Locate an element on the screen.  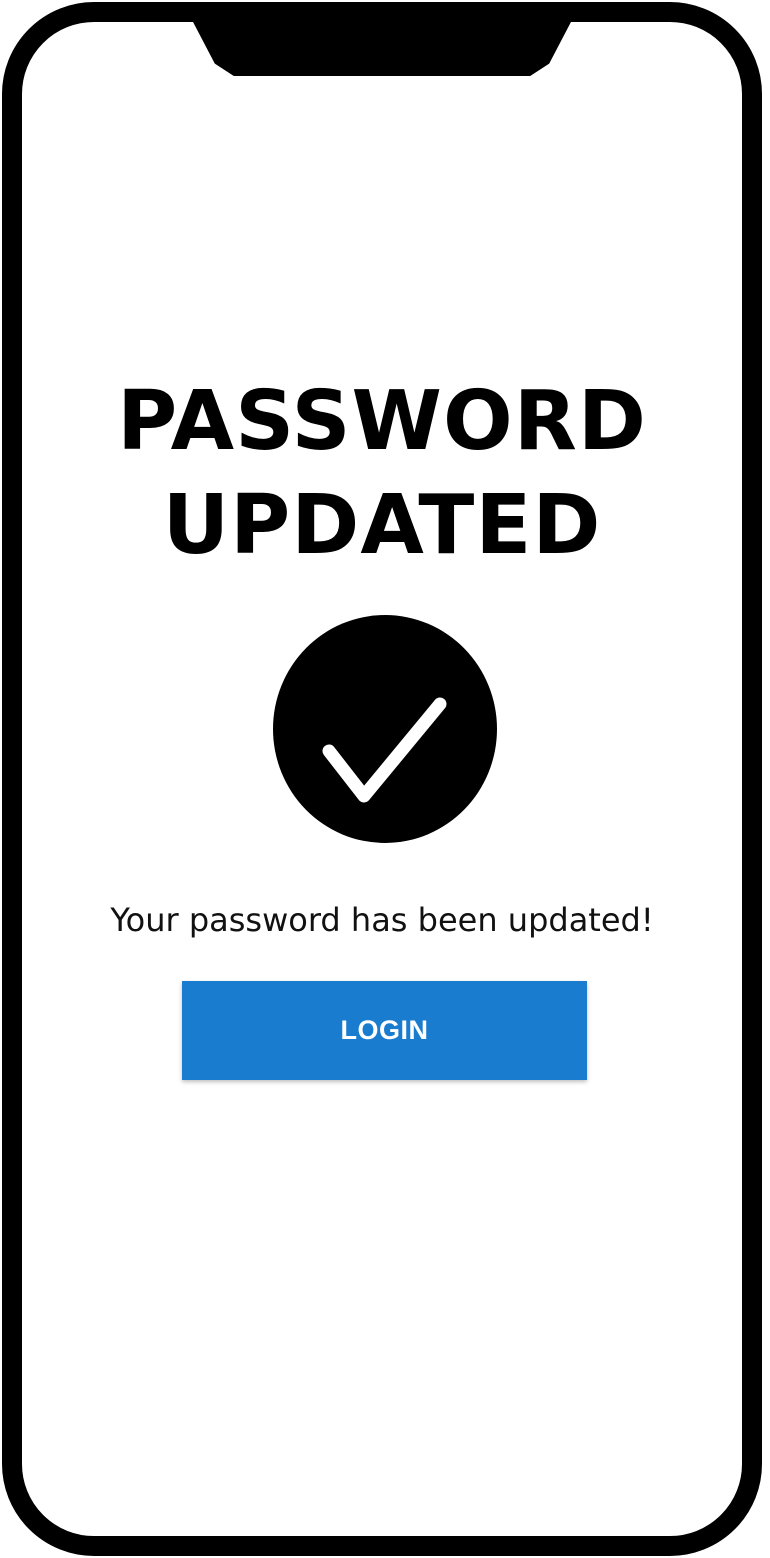
check-circle-icon is located at coordinates (385, 729).